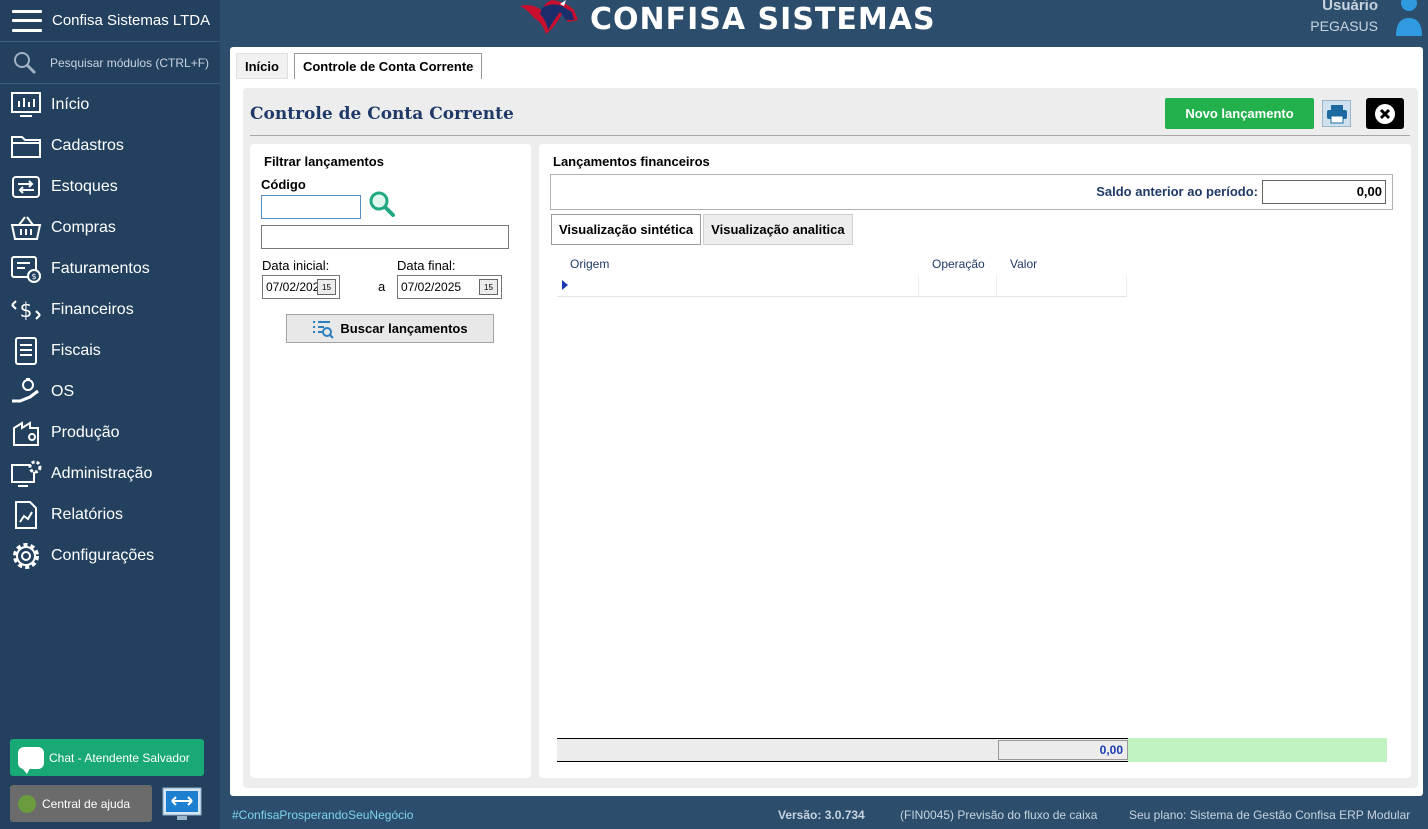  I want to click on search-entries-button: Buscar lançamentos, so click(390, 328).